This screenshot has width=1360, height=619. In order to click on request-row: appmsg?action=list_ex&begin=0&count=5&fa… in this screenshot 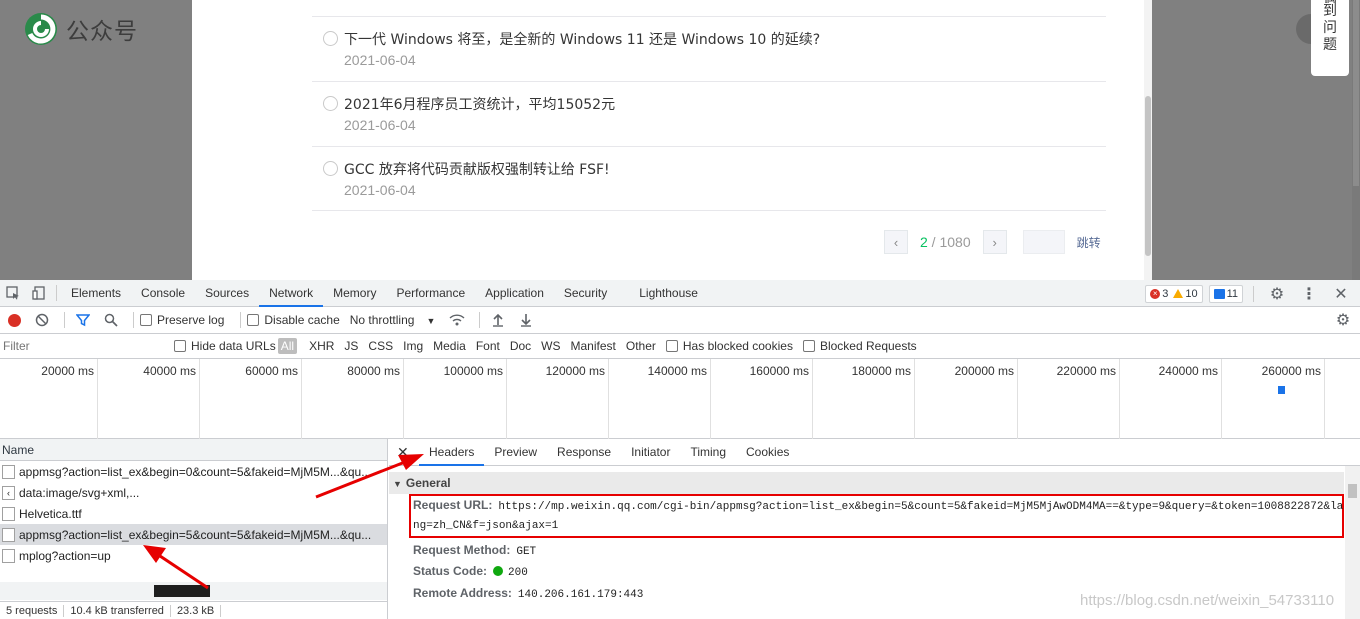, I will do `click(193, 471)`.